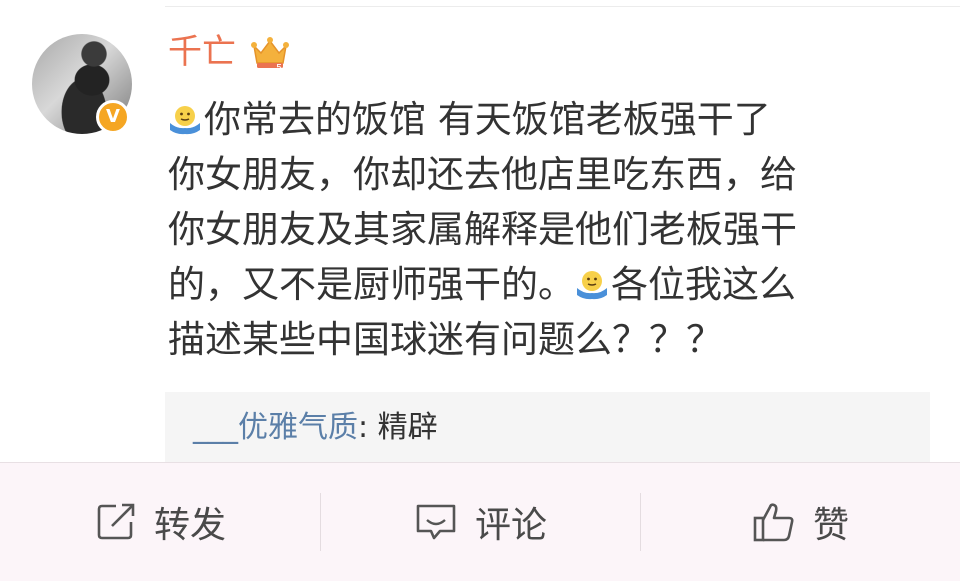 The height and width of the screenshot is (581, 960). What do you see at coordinates (279, 68) in the screenshot?
I see `svg-text: 5` at bounding box center [279, 68].